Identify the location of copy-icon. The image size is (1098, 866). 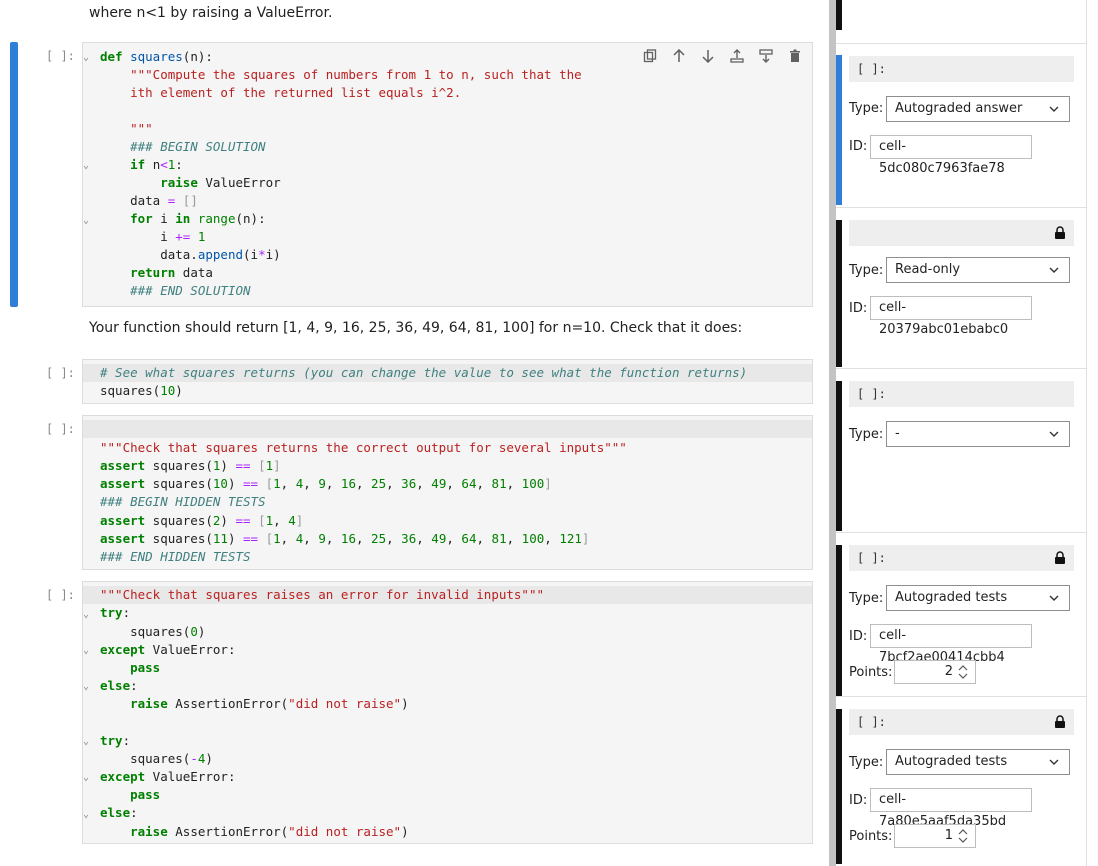
(649, 56).